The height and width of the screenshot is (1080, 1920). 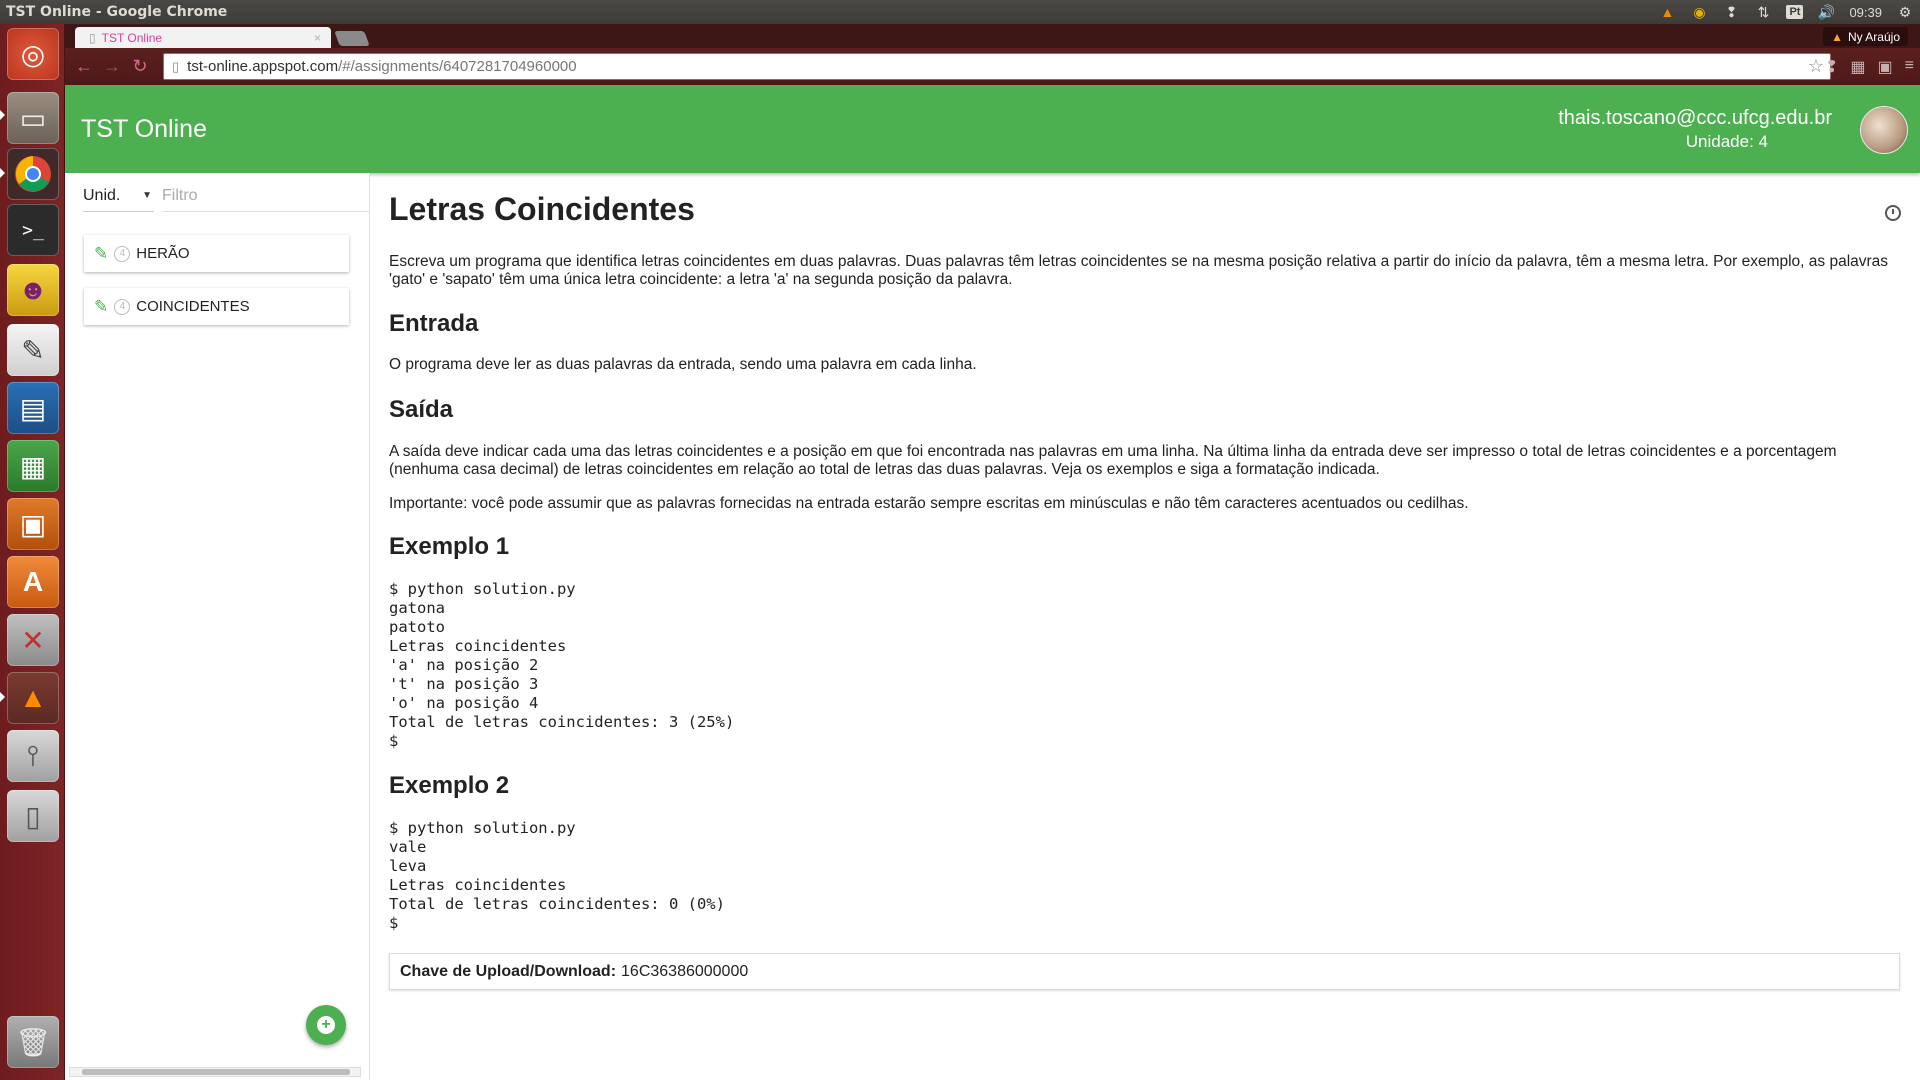 What do you see at coordinates (33, 816) in the screenshot?
I see `media-player-device-icon: ▯` at bounding box center [33, 816].